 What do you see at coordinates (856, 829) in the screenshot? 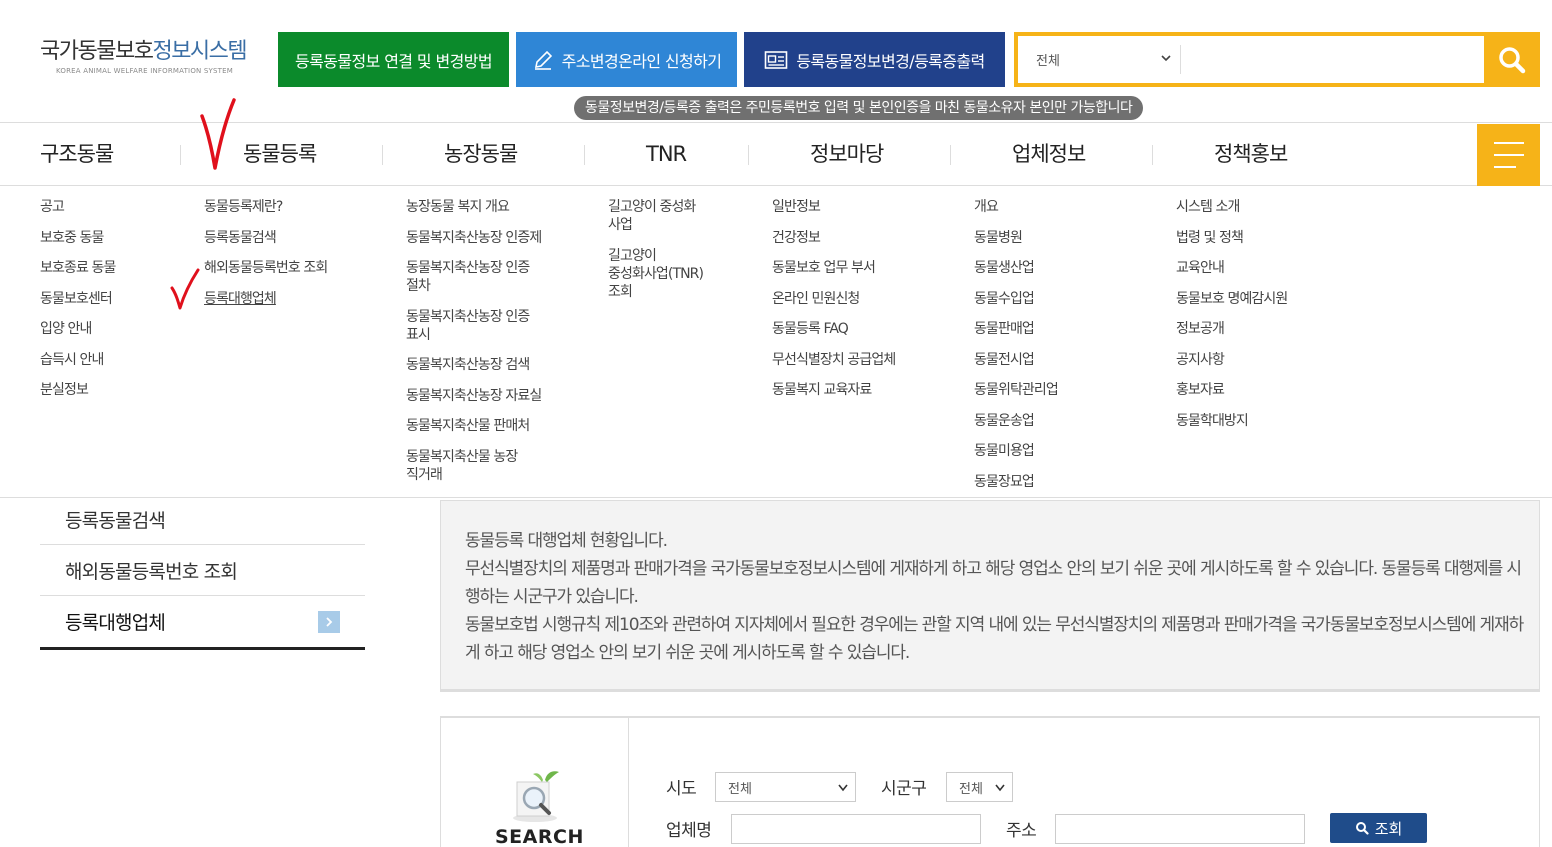
I see `company-name-input` at bounding box center [856, 829].